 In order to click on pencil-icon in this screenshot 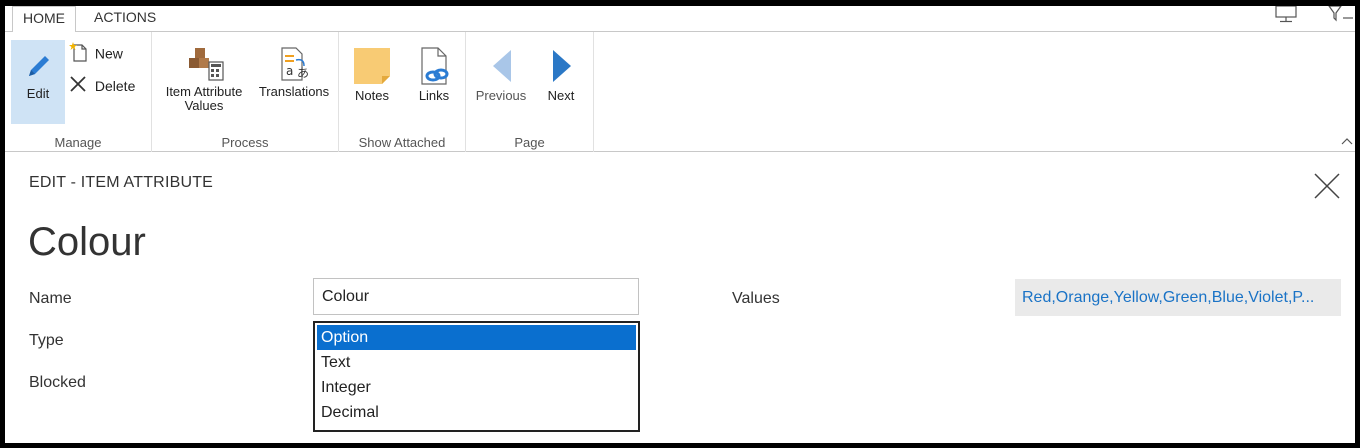, I will do `click(39, 66)`.